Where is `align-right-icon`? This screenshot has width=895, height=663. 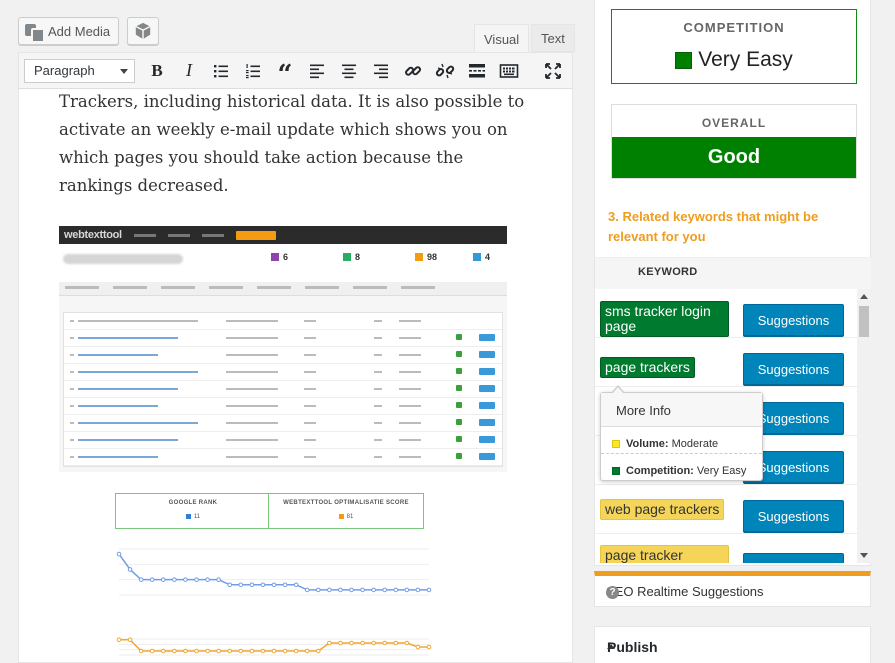 align-right-icon is located at coordinates (381, 71).